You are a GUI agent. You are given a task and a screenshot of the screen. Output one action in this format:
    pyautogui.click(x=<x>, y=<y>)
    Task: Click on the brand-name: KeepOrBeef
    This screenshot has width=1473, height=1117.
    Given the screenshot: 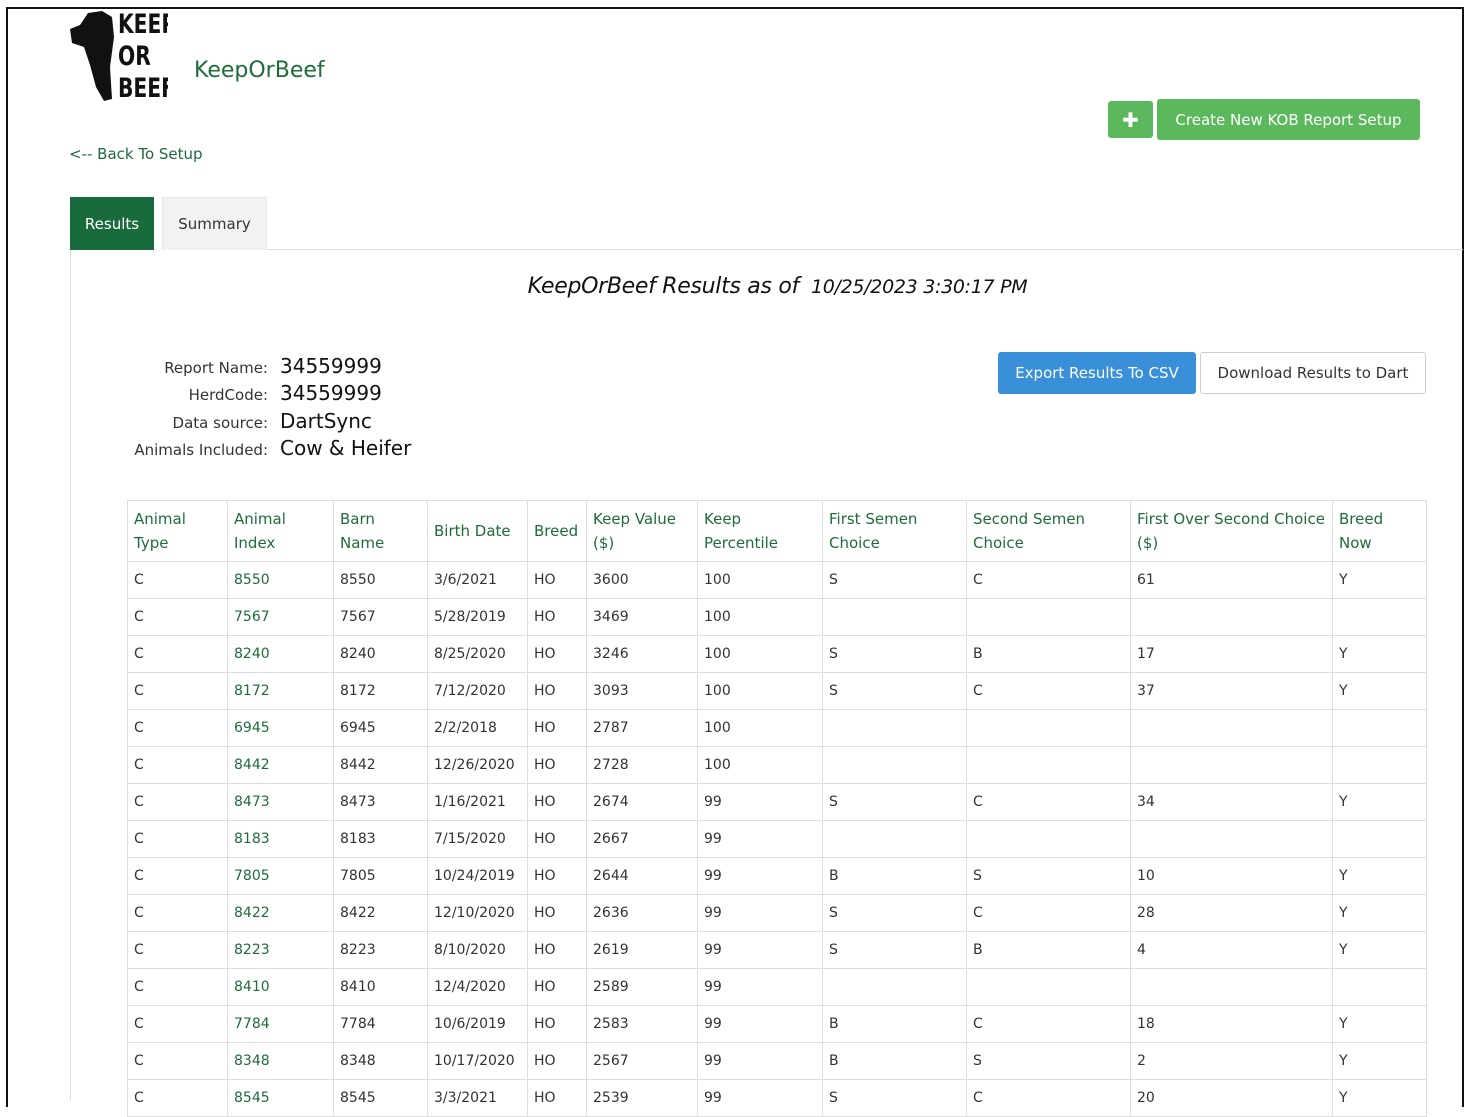 What is the action you would take?
    pyautogui.click(x=259, y=70)
    